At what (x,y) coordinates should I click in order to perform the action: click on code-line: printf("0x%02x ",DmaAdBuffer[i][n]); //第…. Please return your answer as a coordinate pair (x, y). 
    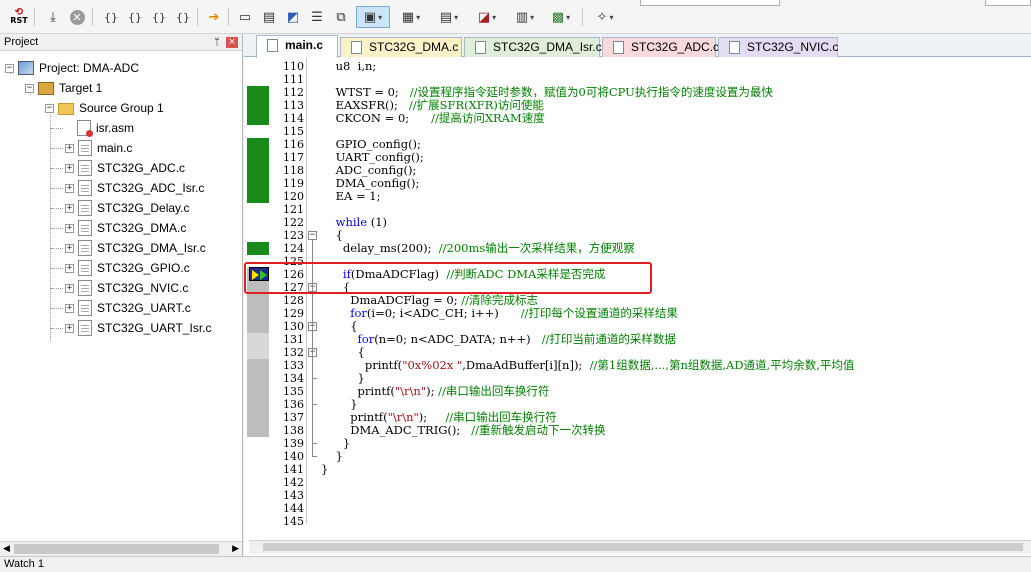
    Looking at the image, I should click on (588, 365).